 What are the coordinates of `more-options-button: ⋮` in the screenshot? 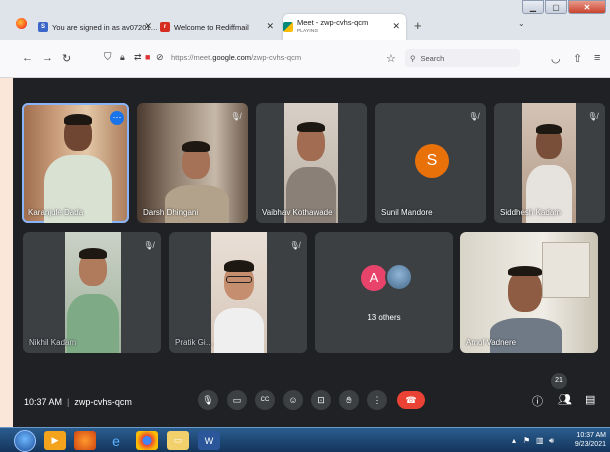 It's located at (377, 400).